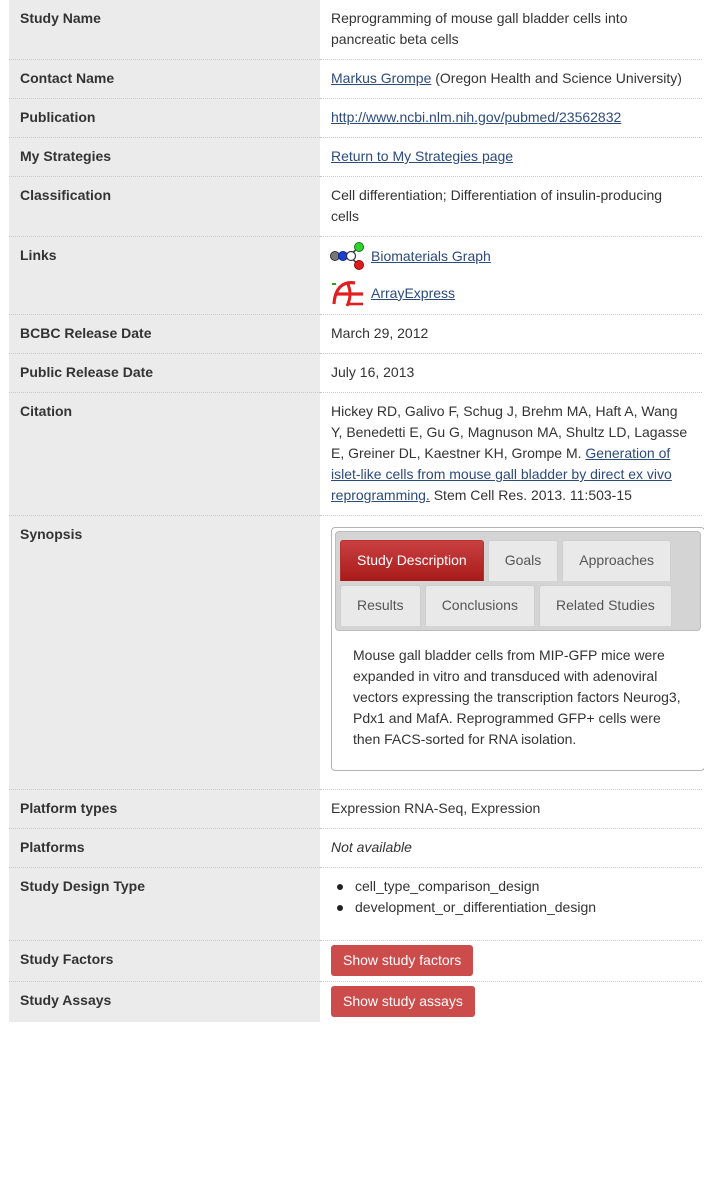 The width and height of the screenshot is (704, 1203). I want to click on citation-label: Citation, so click(164, 454).